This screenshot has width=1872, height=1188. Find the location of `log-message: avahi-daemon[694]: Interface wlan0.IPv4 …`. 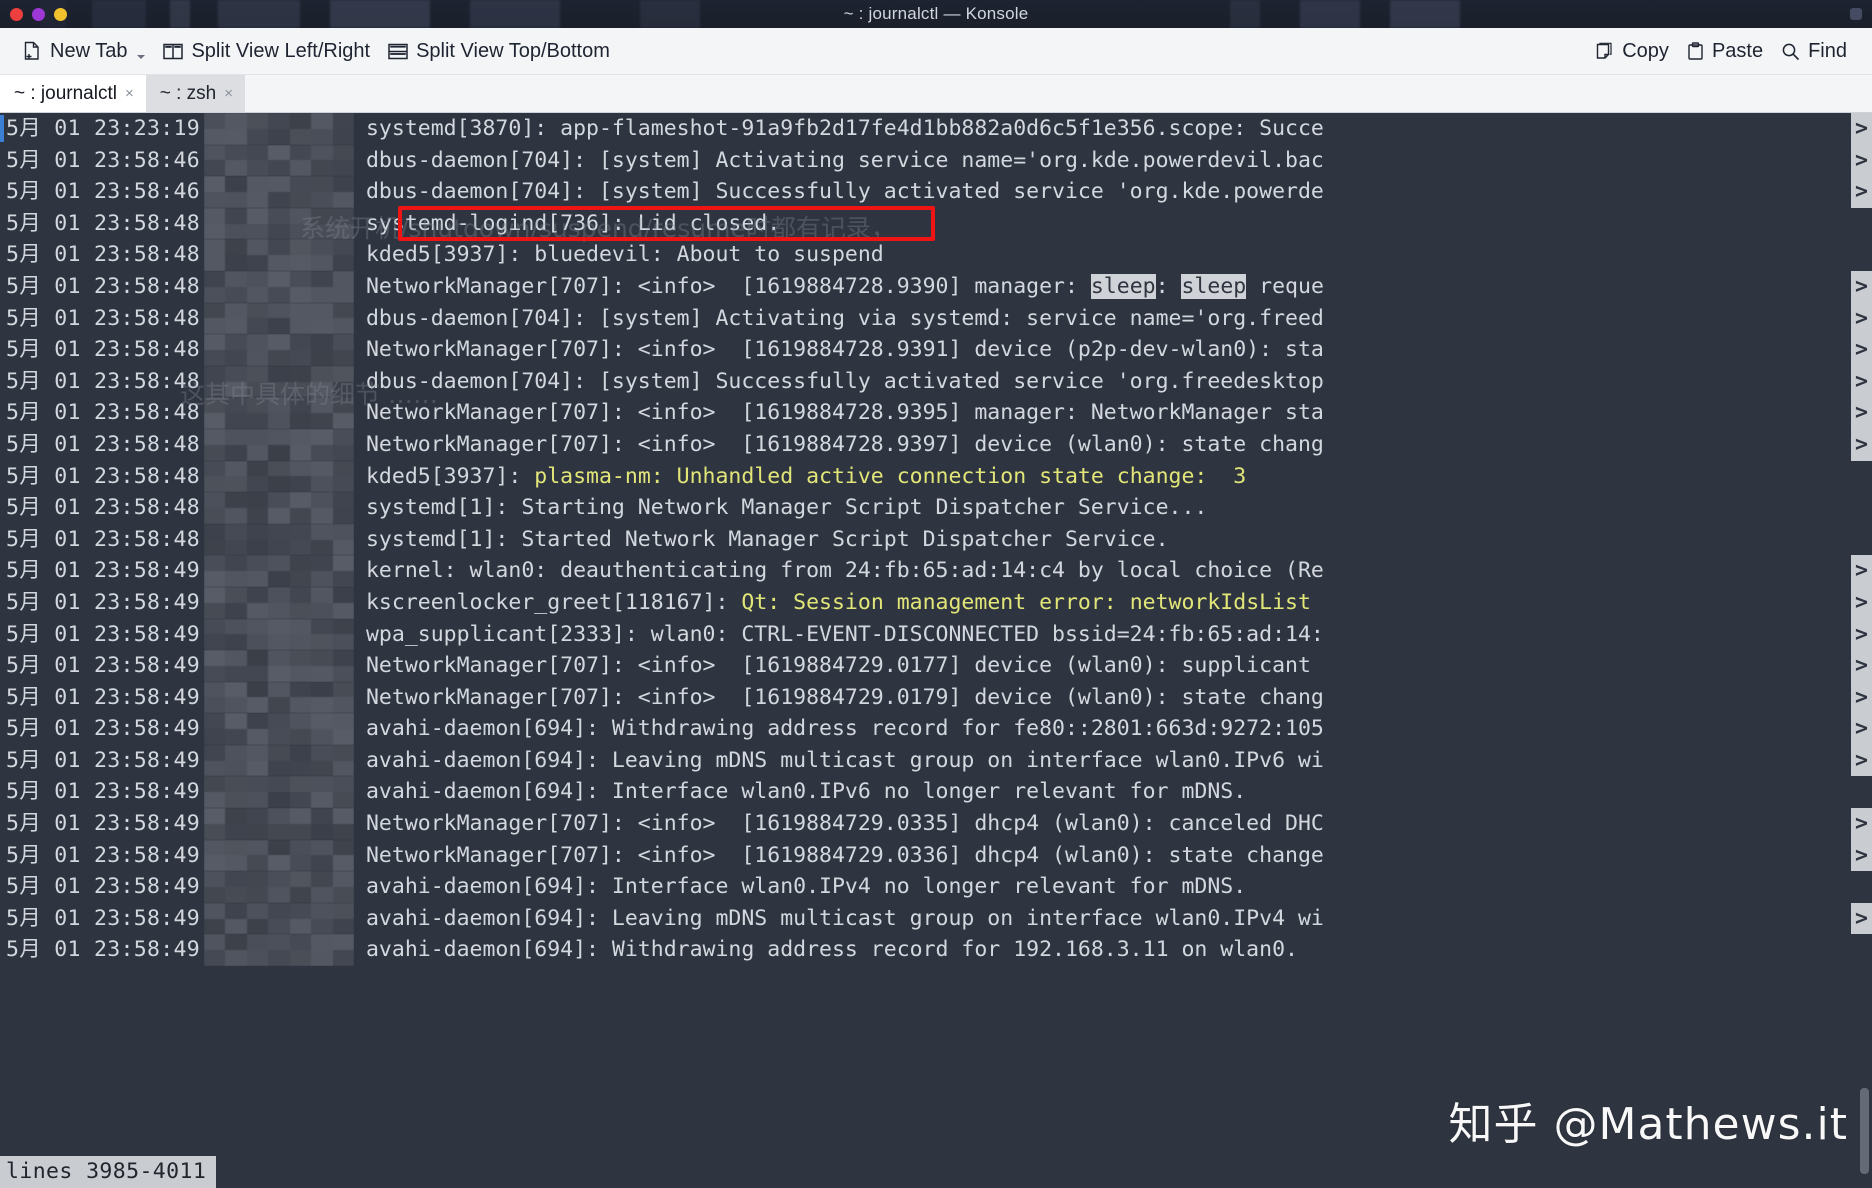

log-message: avahi-daemon[694]: Interface wlan0.IPv4 … is located at coordinates (806, 887).